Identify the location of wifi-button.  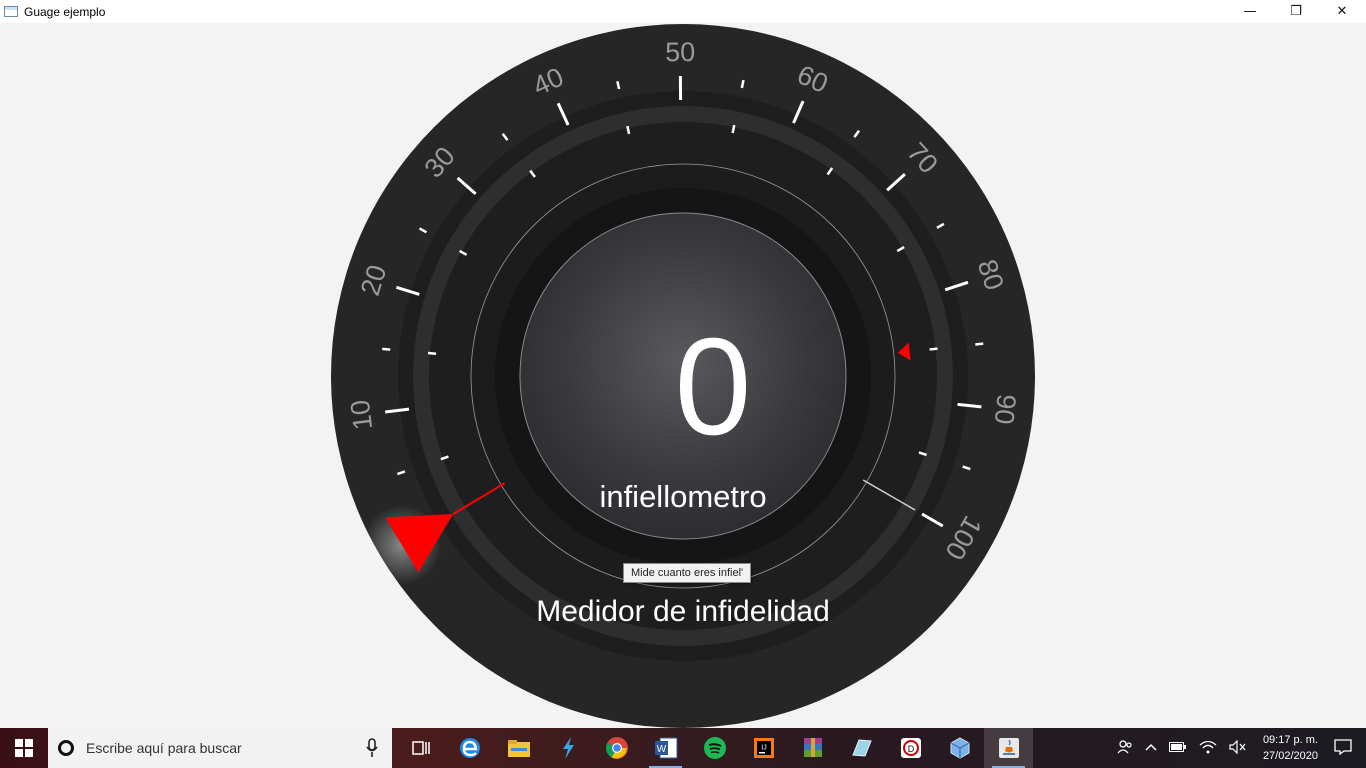
(1208, 748).